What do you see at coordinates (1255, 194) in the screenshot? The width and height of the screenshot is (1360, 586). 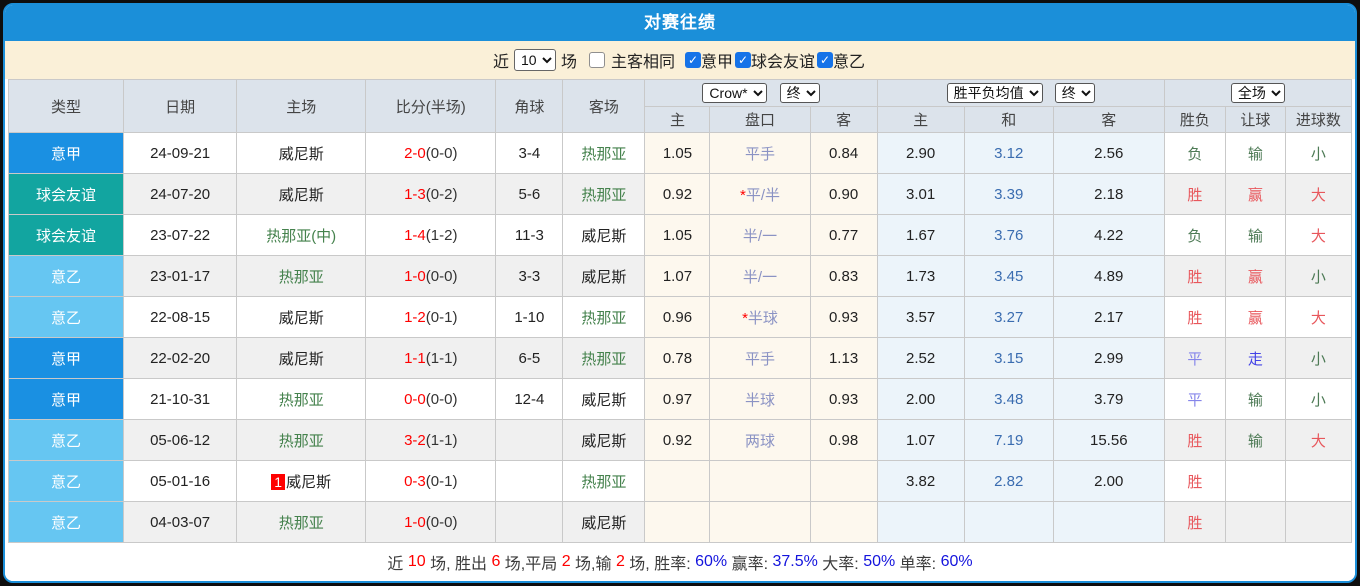 I see `handicap-result-cell: 赢` at bounding box center [1255, 194].